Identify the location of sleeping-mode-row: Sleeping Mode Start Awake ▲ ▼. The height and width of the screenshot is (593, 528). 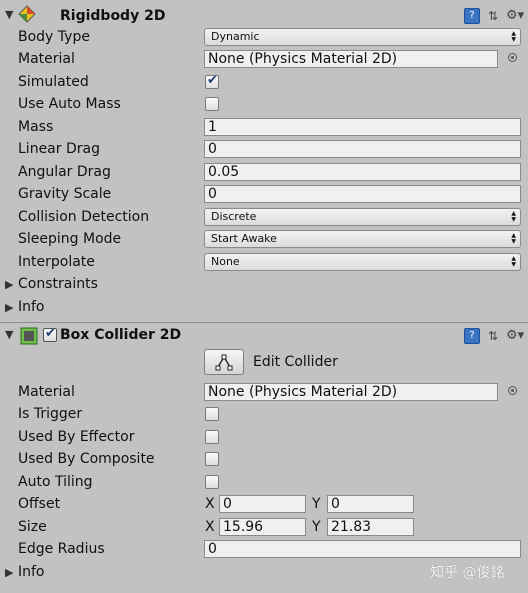
(264, 240).